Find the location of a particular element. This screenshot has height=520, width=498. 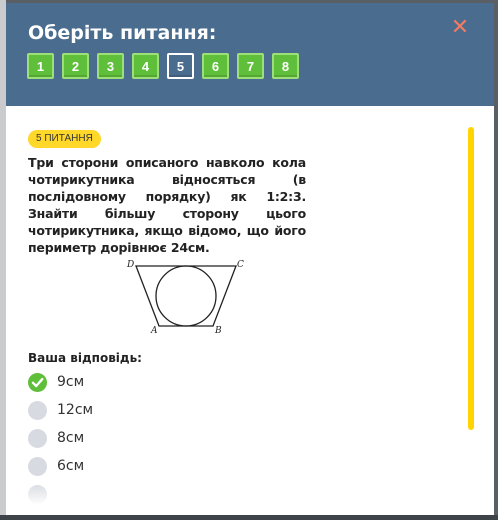

question-nav-button-3: 3 is located at coordinates (110, 66).